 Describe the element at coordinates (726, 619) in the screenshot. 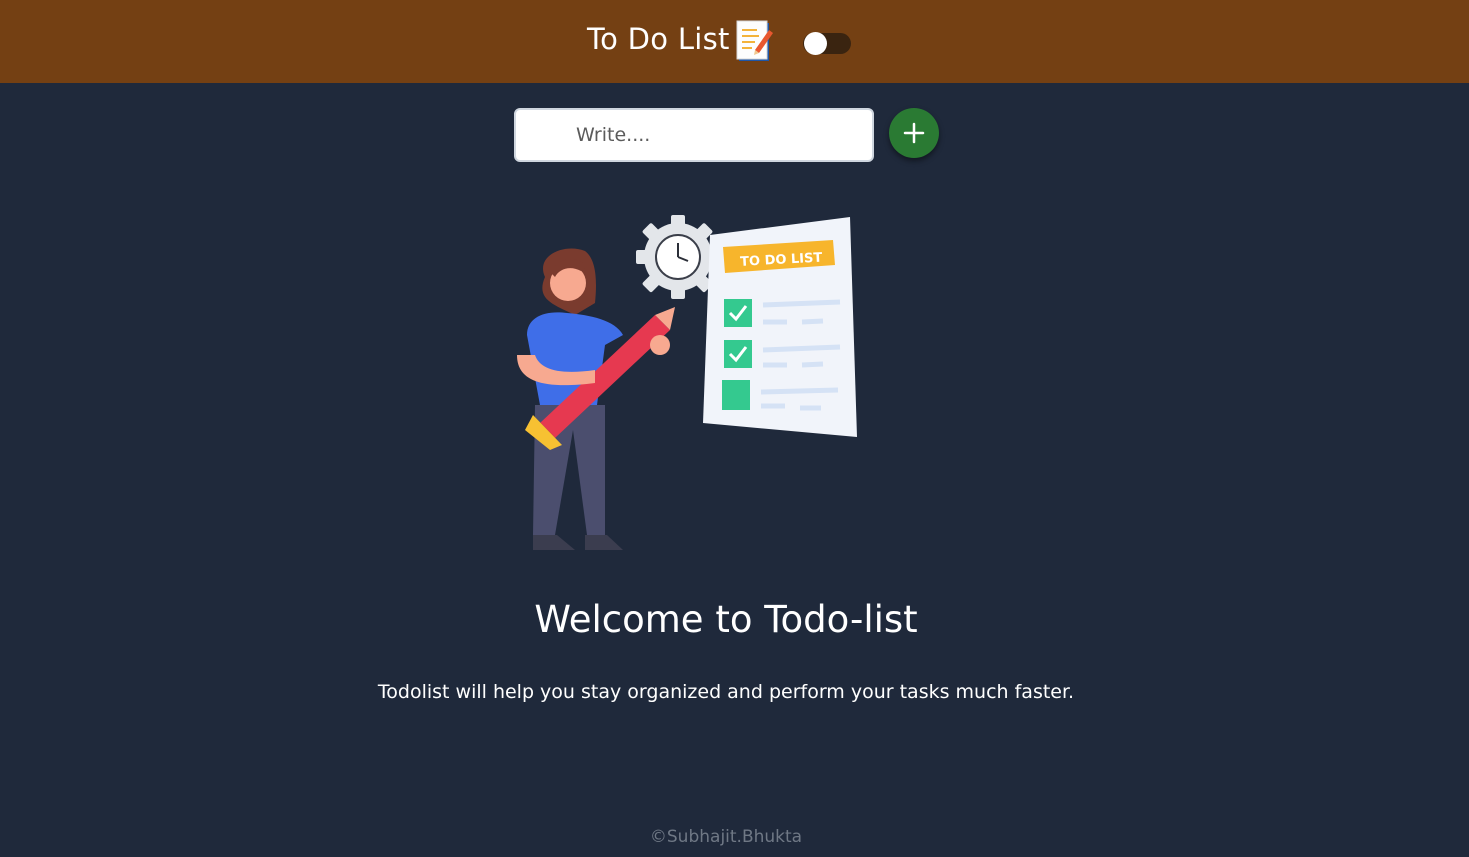

I see `welcome-title: Welcome to Todo-list` at that location.